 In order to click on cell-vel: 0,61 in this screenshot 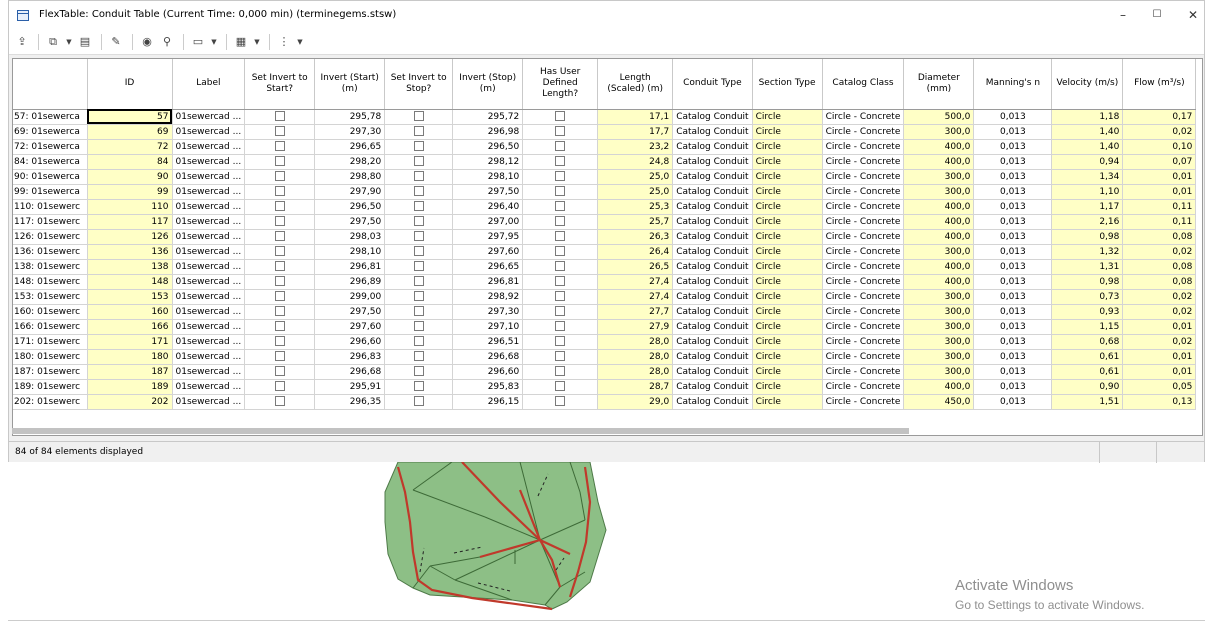, I will do `click(1087, 372)`.